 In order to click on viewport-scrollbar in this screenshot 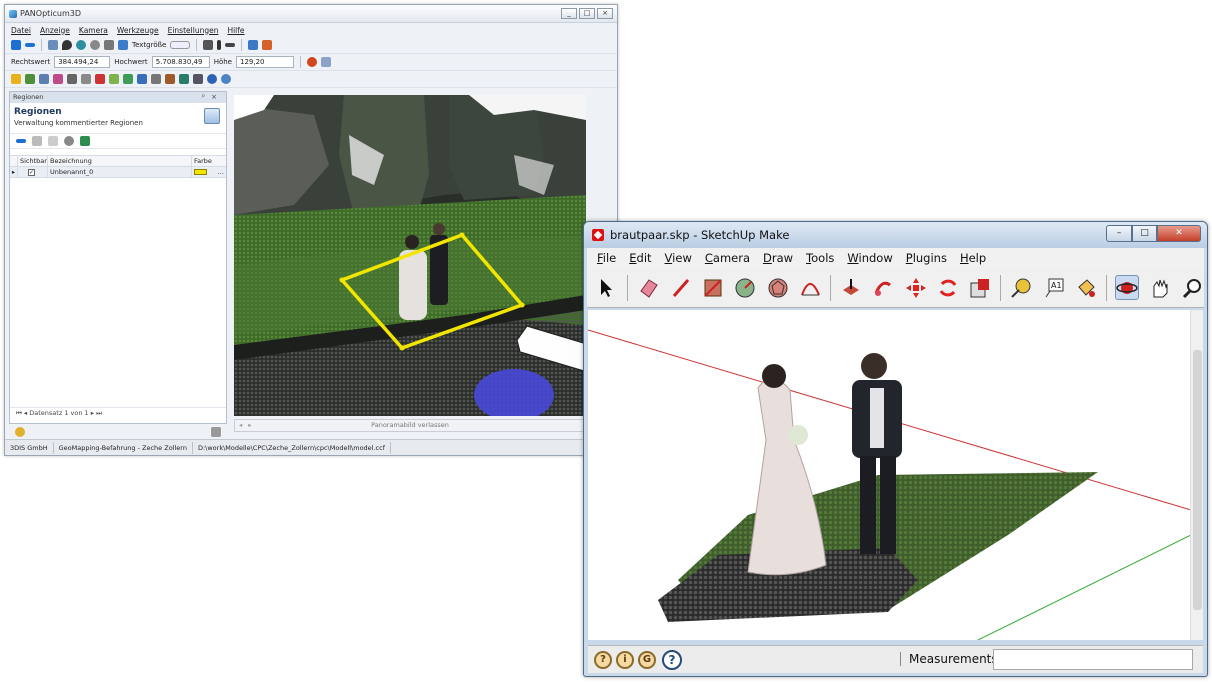, I will do `click(1196, 475)`.